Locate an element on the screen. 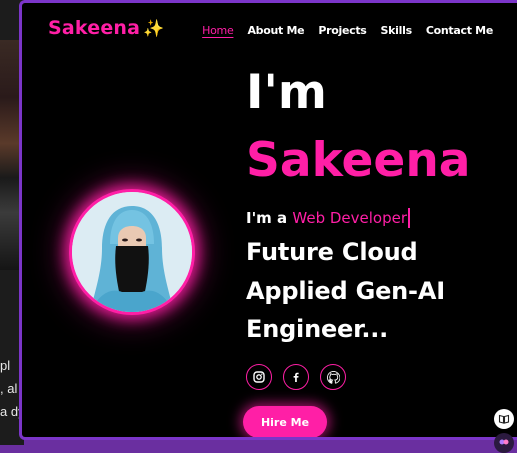 This screenshot has height=453, width=517. typing-line: I'm a Web Developer is located at coordinates (328, 218).